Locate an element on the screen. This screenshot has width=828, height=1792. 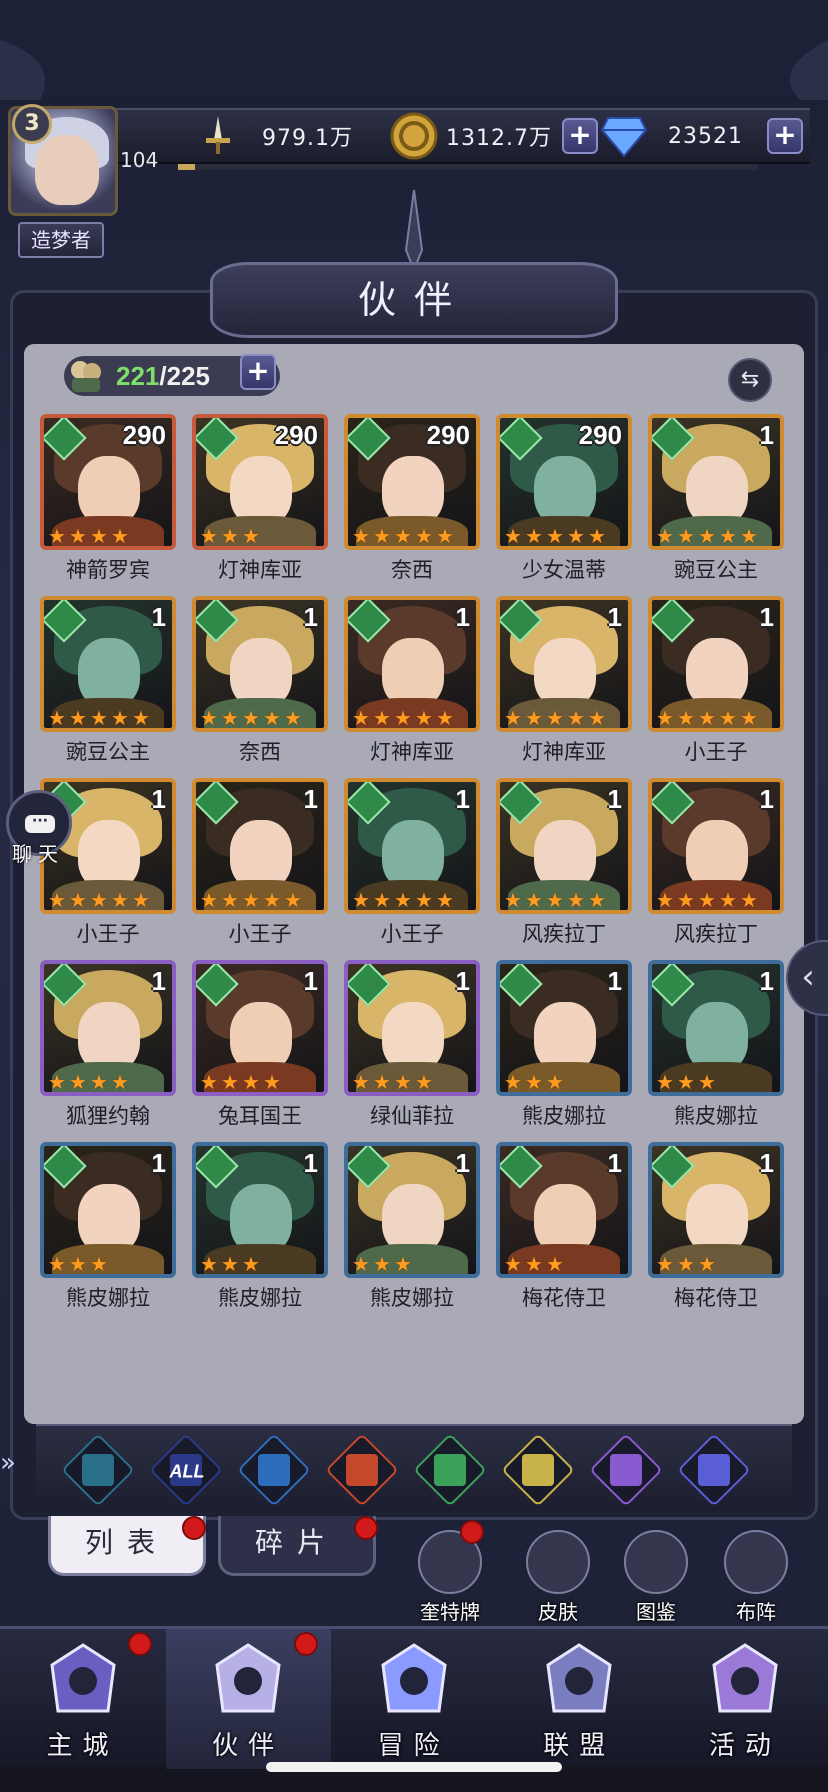
tab-fragments: 碎片 is located at coordinates (297, 1546).